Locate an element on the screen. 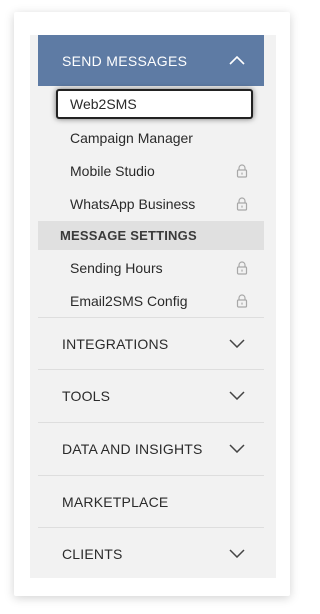 The height and width of the screenshot is (614, 320). send-messages-title: SEND MESSAGES is located at coordinates (125, 60).